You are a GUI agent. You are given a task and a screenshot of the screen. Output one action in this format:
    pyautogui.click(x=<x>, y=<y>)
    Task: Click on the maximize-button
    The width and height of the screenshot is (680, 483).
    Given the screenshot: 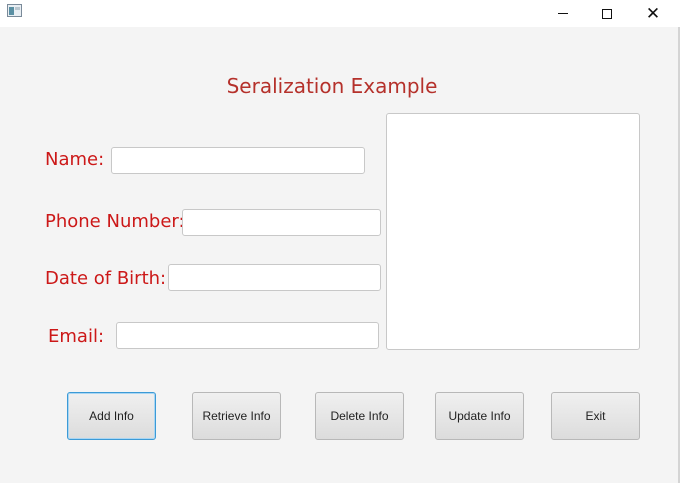 What is the action you would take?
    pyautogui.click(x=607, y=13)
    